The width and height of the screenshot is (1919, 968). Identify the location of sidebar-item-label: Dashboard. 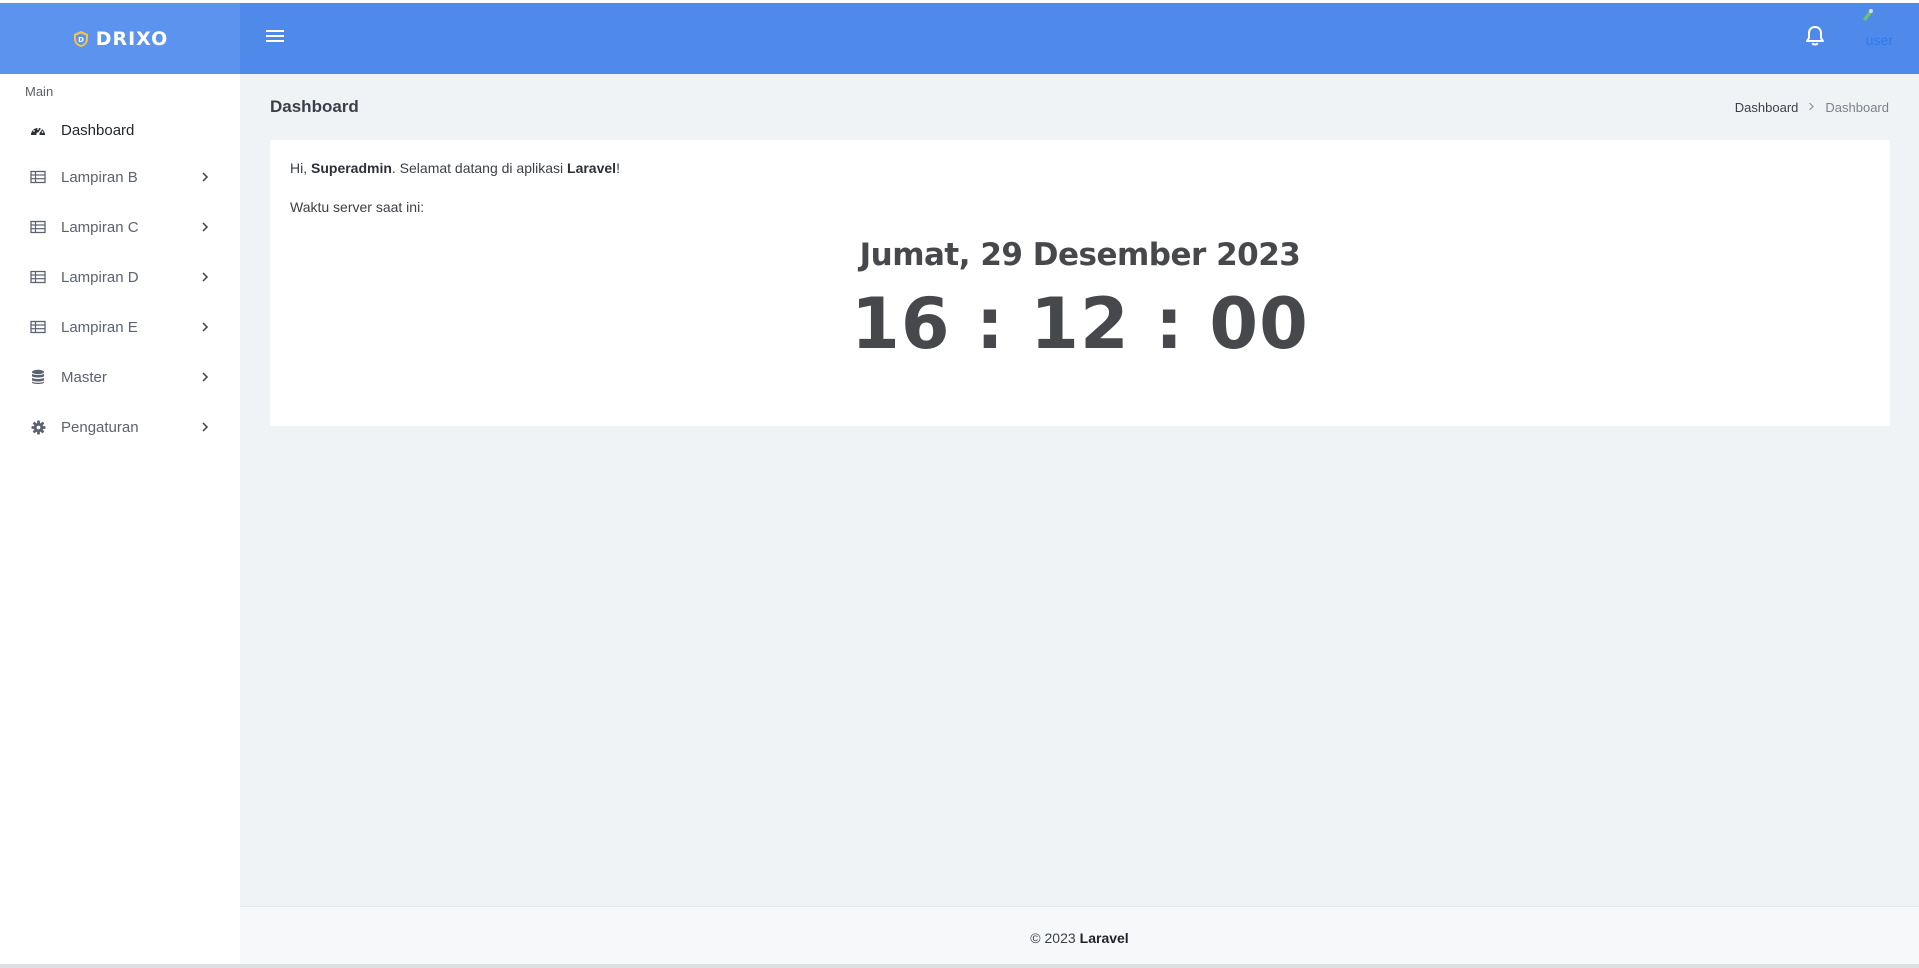
(98, 130).